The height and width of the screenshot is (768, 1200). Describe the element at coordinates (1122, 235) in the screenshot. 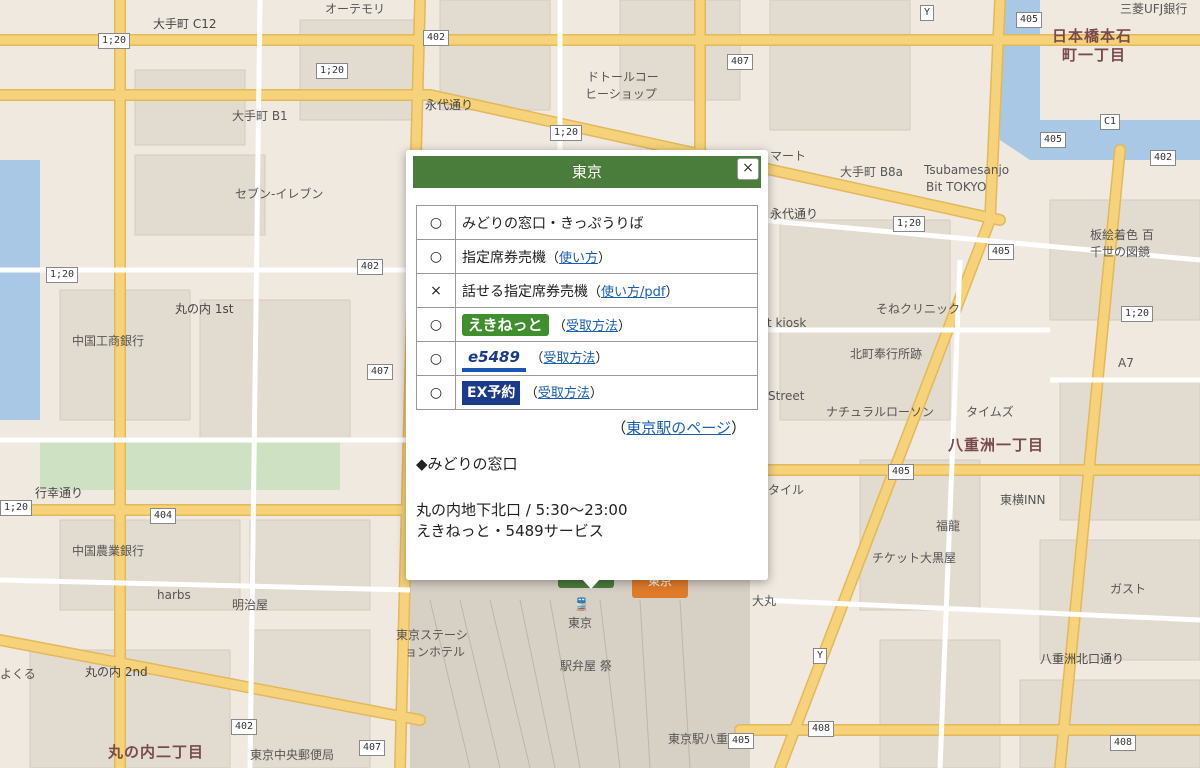

I see `map-label-itajime1: 板絵着色 百` at that location.